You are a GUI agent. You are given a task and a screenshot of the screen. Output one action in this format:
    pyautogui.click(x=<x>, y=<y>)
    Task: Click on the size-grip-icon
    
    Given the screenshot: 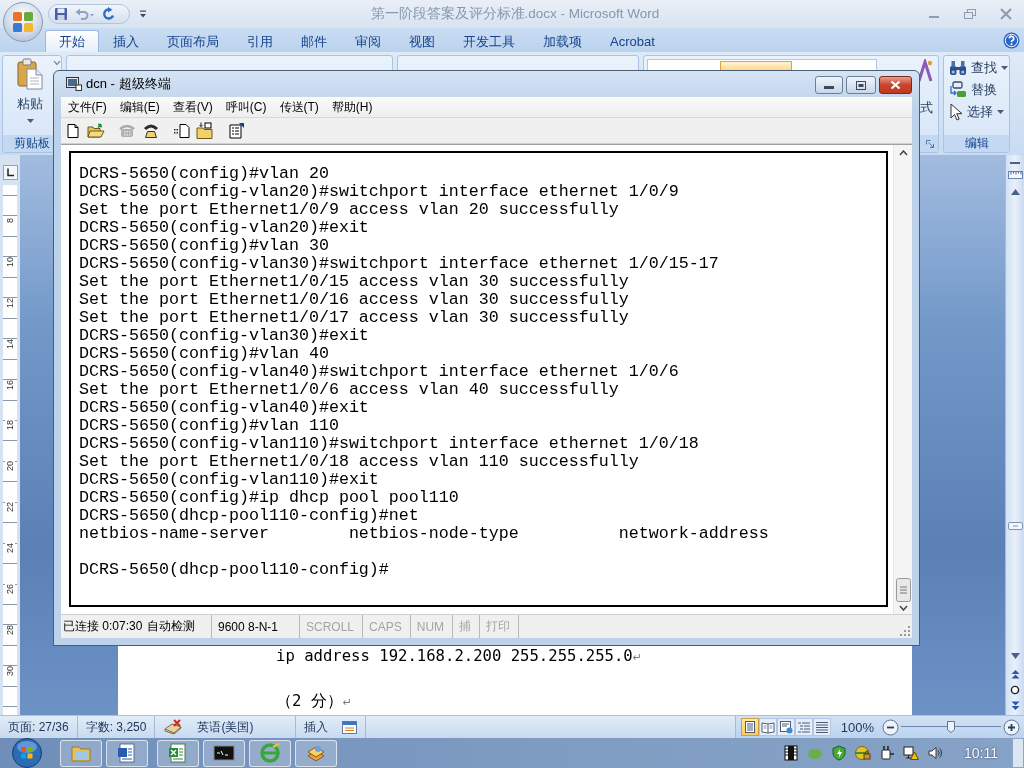 What is the action you would take?
    pyautogui.click(x=905, y=631)
    